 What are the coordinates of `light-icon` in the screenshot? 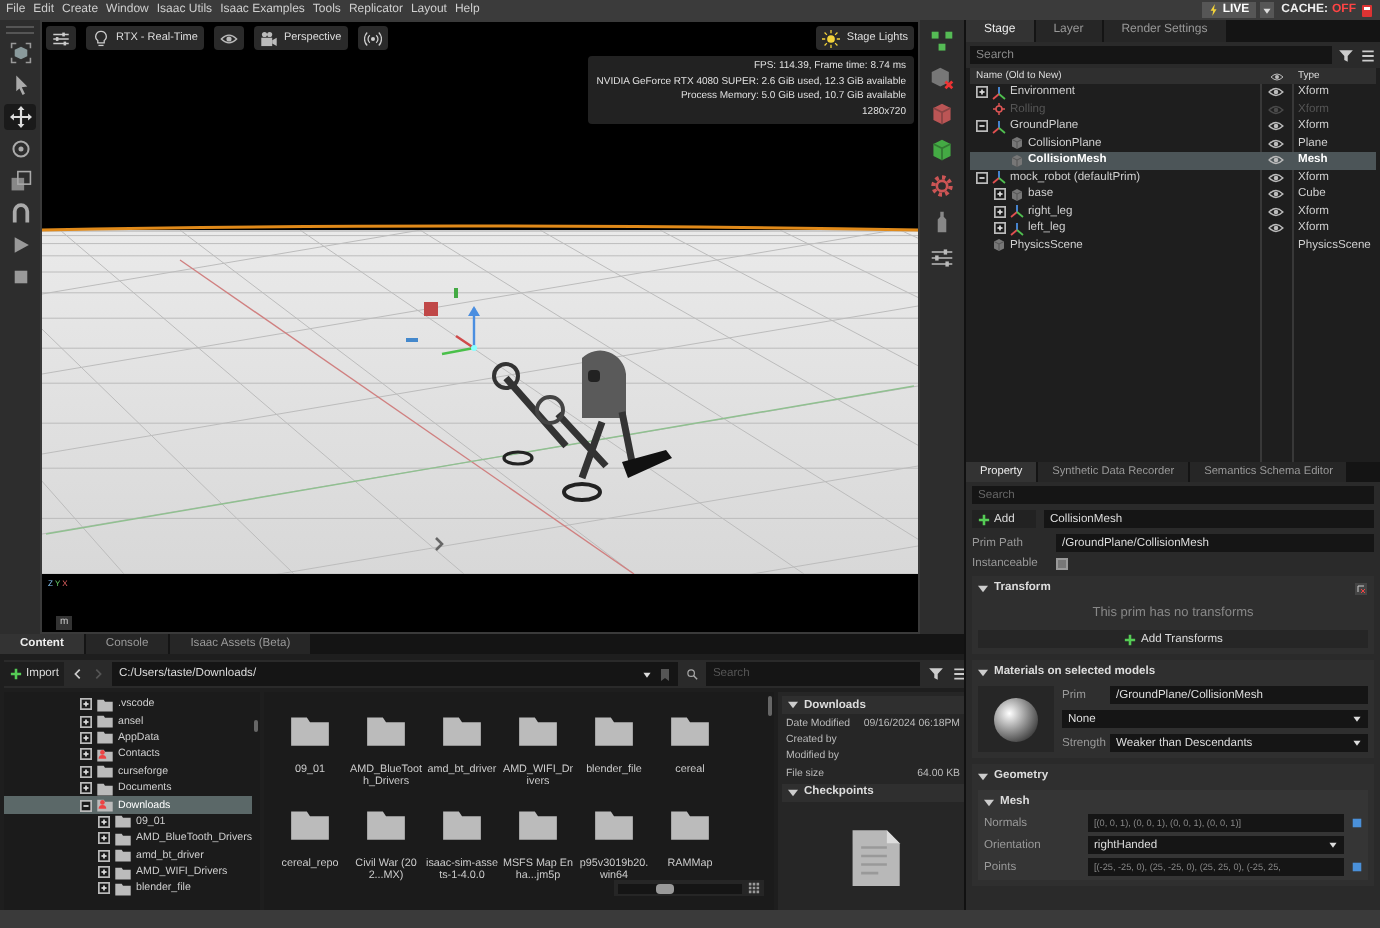 It's located at (999, 109).